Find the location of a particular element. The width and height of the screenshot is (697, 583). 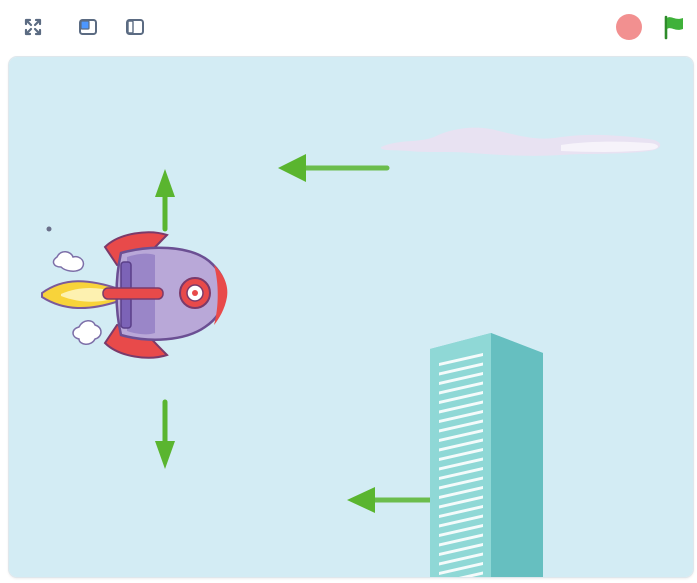

normal-stage-icon is located at coordinates (135, 27).